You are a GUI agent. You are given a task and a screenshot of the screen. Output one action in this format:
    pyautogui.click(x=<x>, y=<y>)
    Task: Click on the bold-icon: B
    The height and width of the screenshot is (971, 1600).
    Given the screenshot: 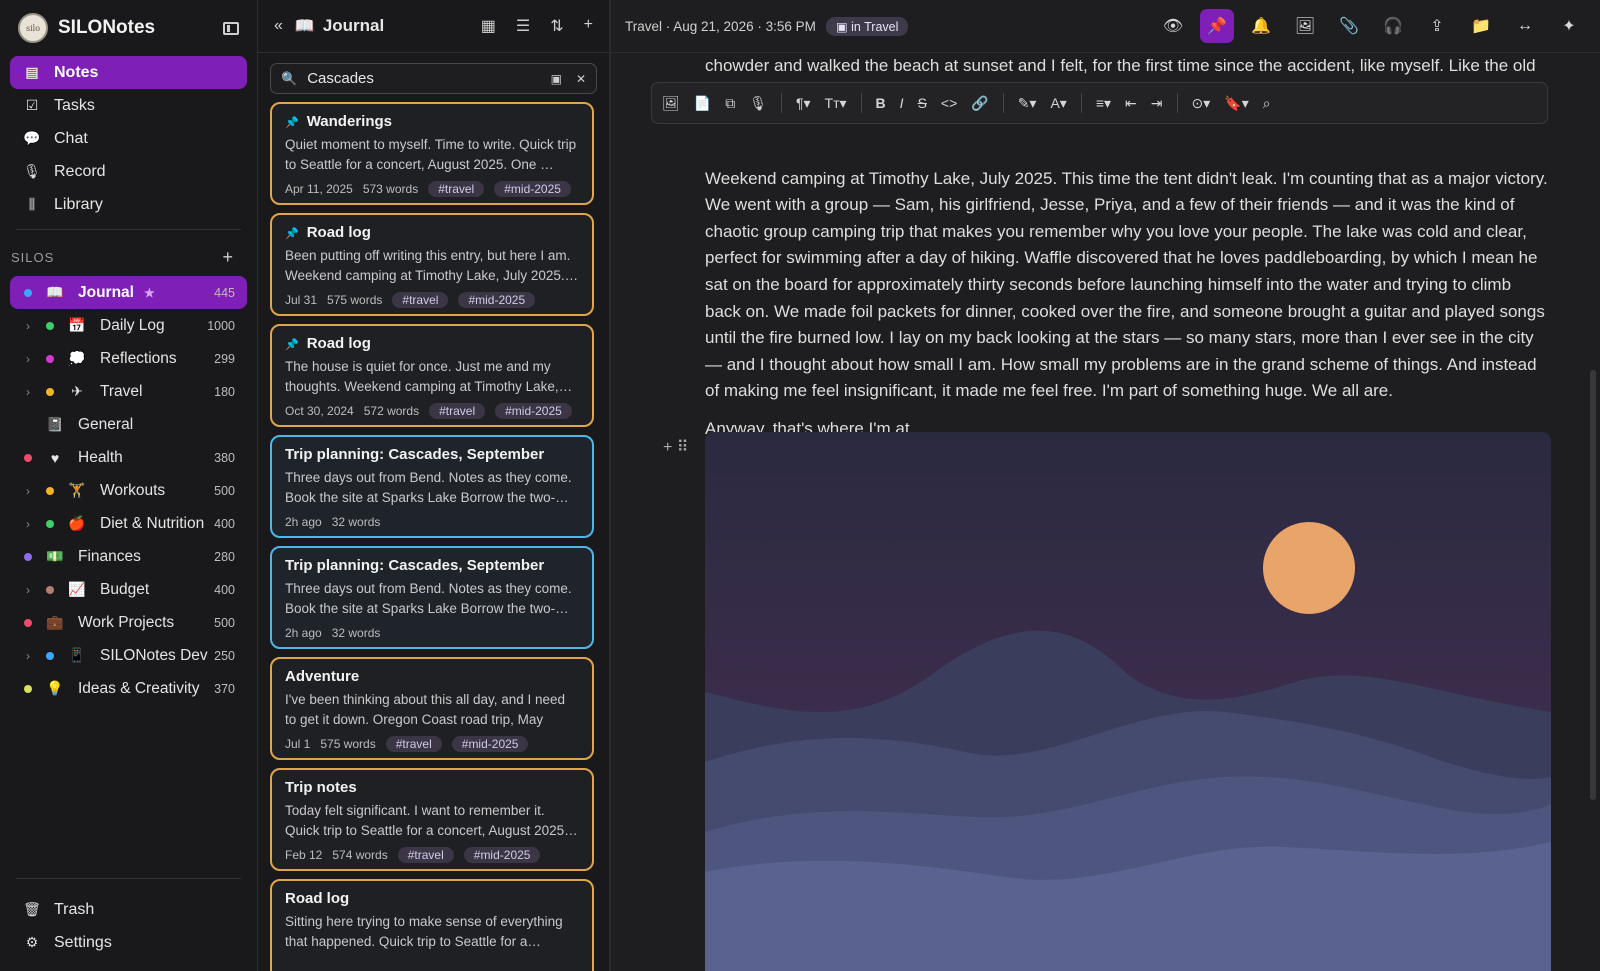 What is the action you would take?
    pyautogui.click(x=881, y=103)
    